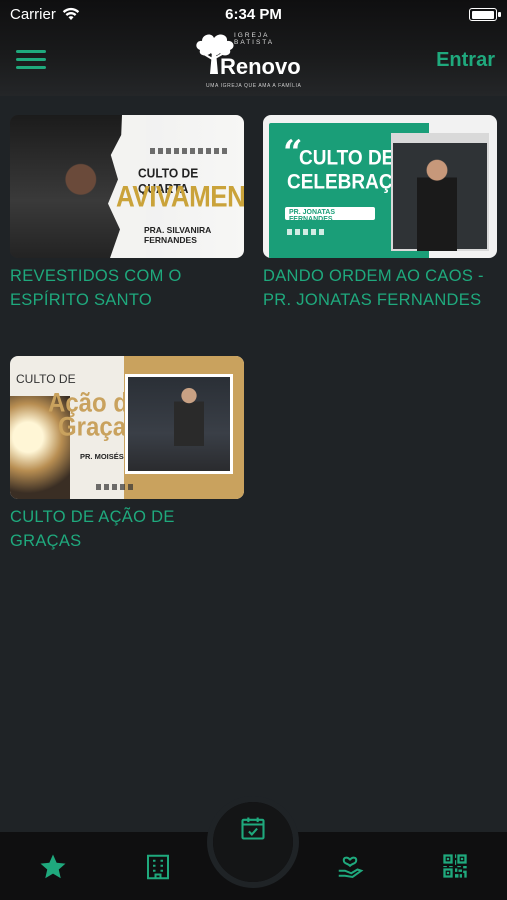 Image resolution: width=507 pixels, height=900 pixels. I want to click on star-icon, so click(53, 866).